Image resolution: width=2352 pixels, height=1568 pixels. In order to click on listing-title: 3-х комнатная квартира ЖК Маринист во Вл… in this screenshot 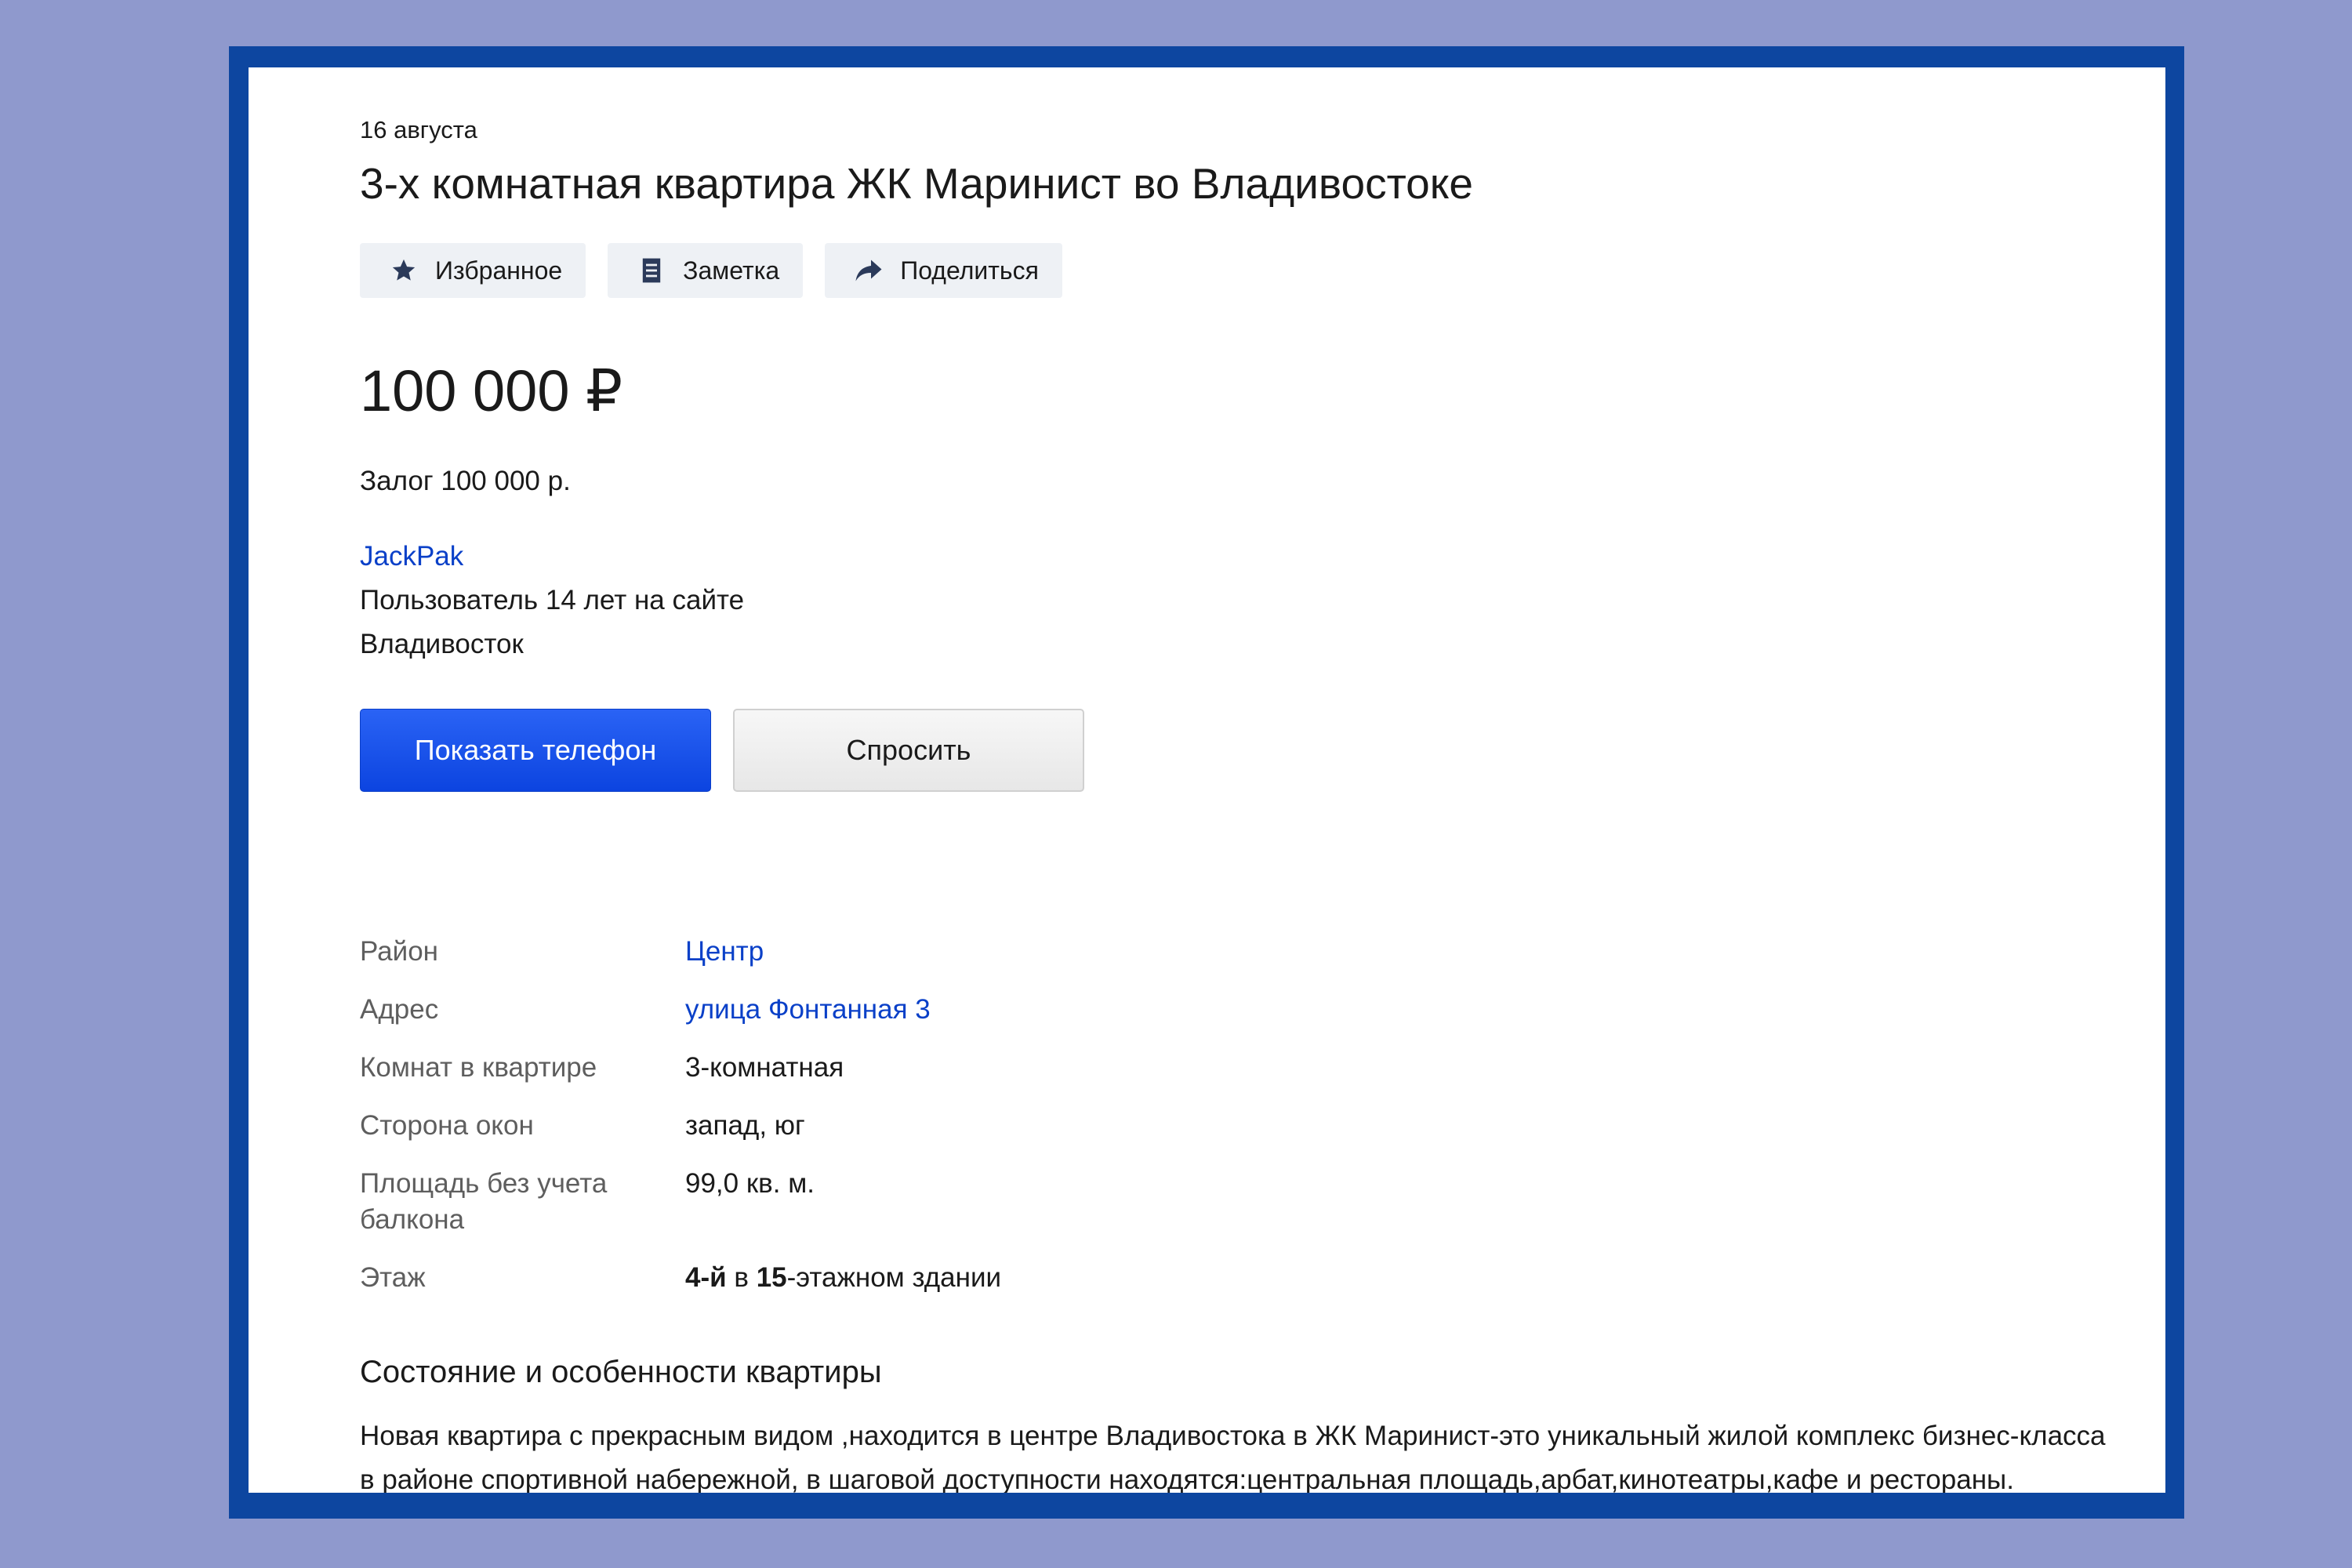, I will do `click(917, 183)`.